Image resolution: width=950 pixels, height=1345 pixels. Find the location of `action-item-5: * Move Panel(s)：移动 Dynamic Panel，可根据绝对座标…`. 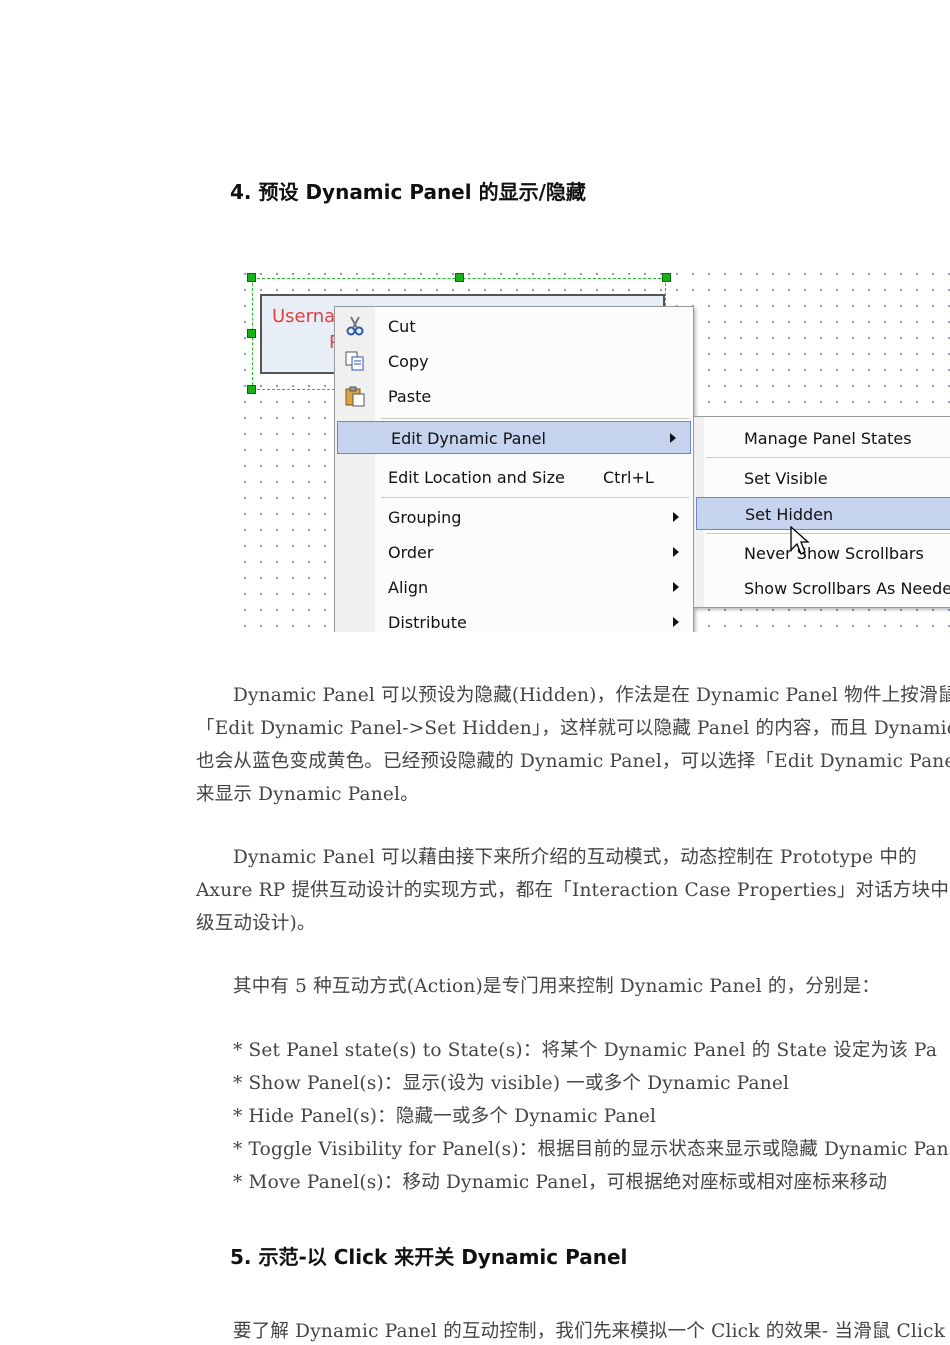

action-item-5: * Move Panel(s)：移动 Dynamic Panel，可根据绝对座标… is located at coordinates (560, 1182).